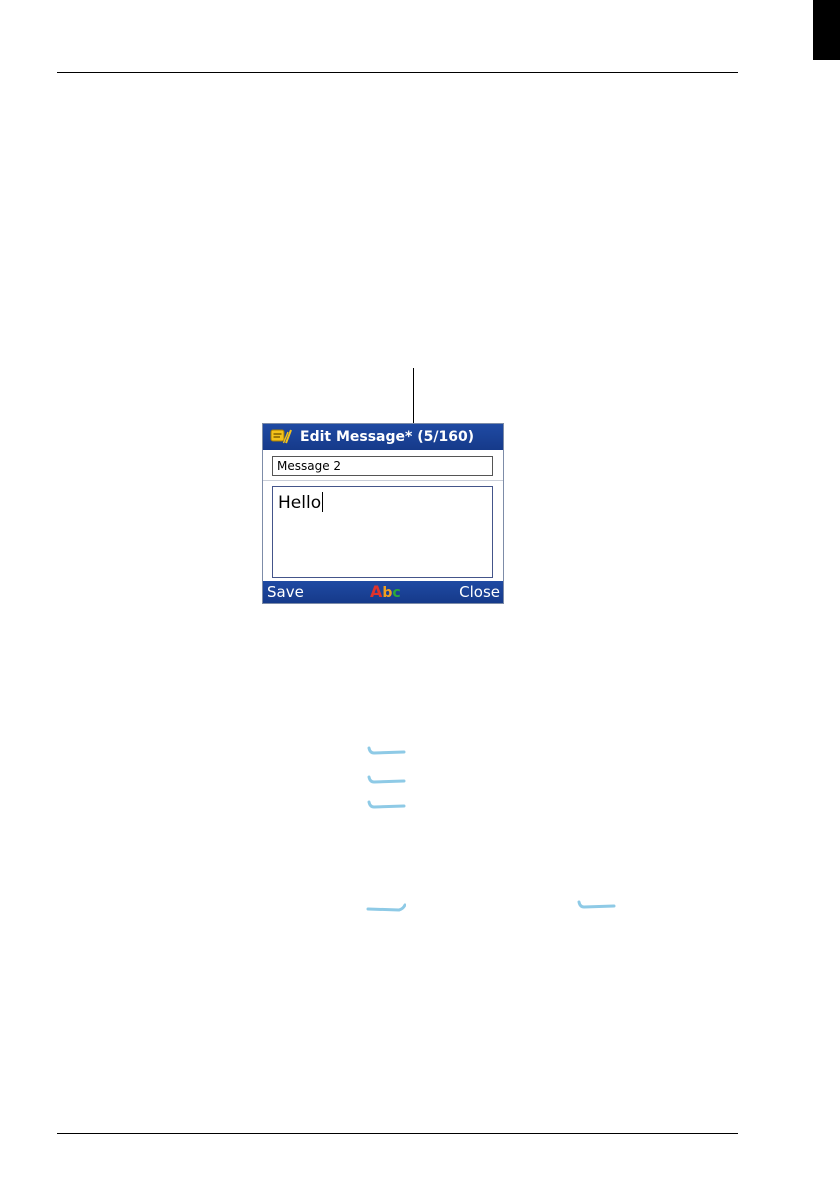  I want to click on softkey-bar: Save Abc Close, so click(383, 592).